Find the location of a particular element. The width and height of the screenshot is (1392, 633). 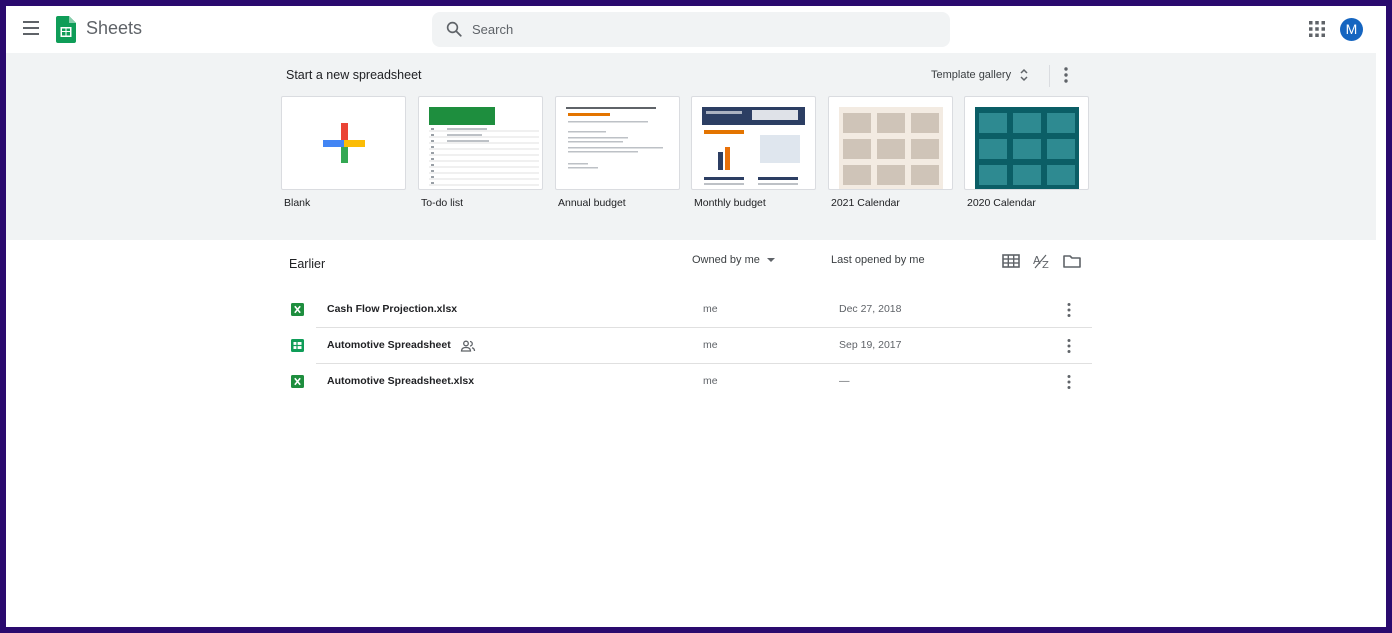

account-avatar: M is located at coordinates (1351, 29).